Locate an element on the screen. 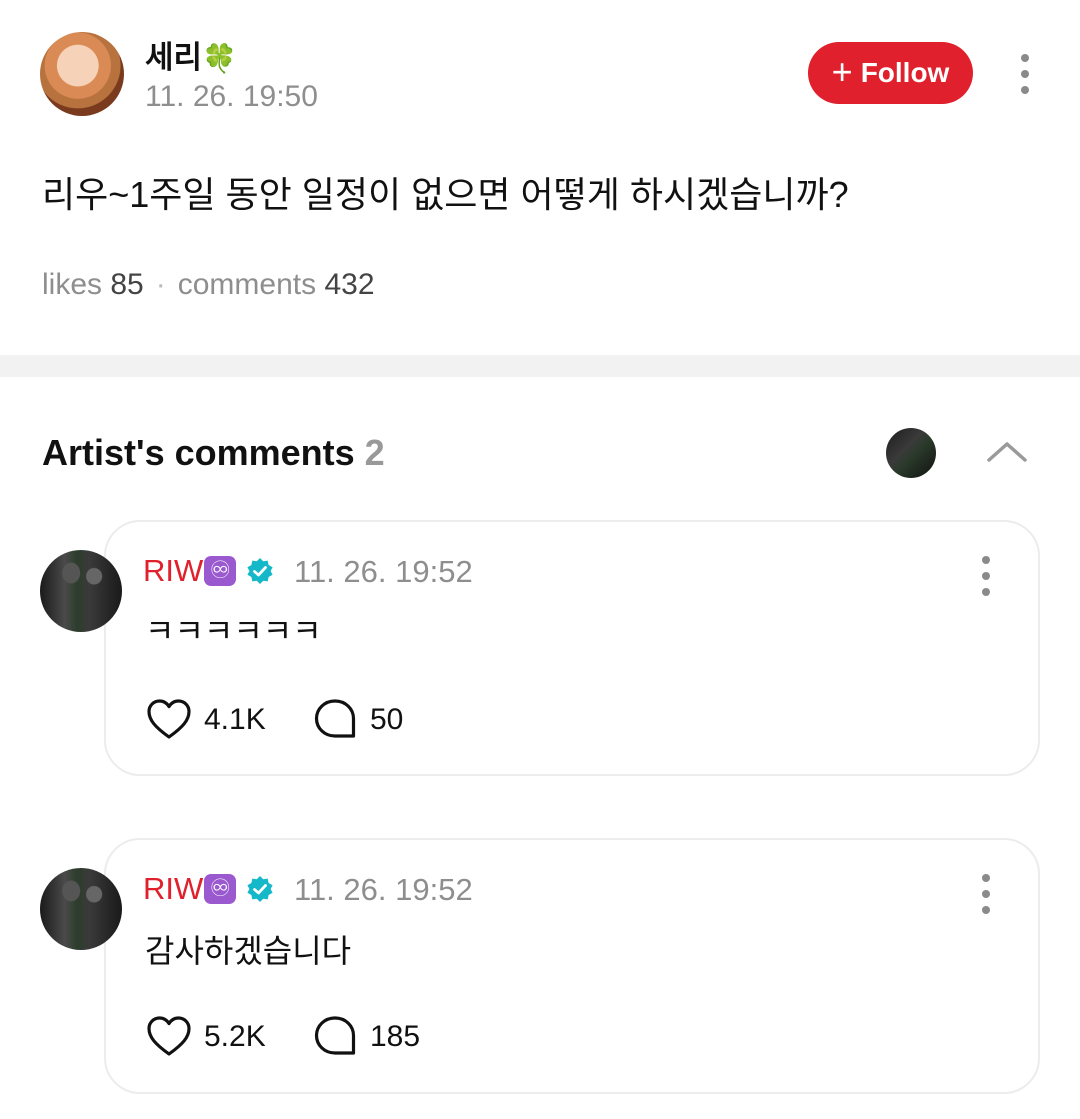 This screenshot has width=1080, height=1119. artist-comments-count: 2 is located at coordinates (374, 452).